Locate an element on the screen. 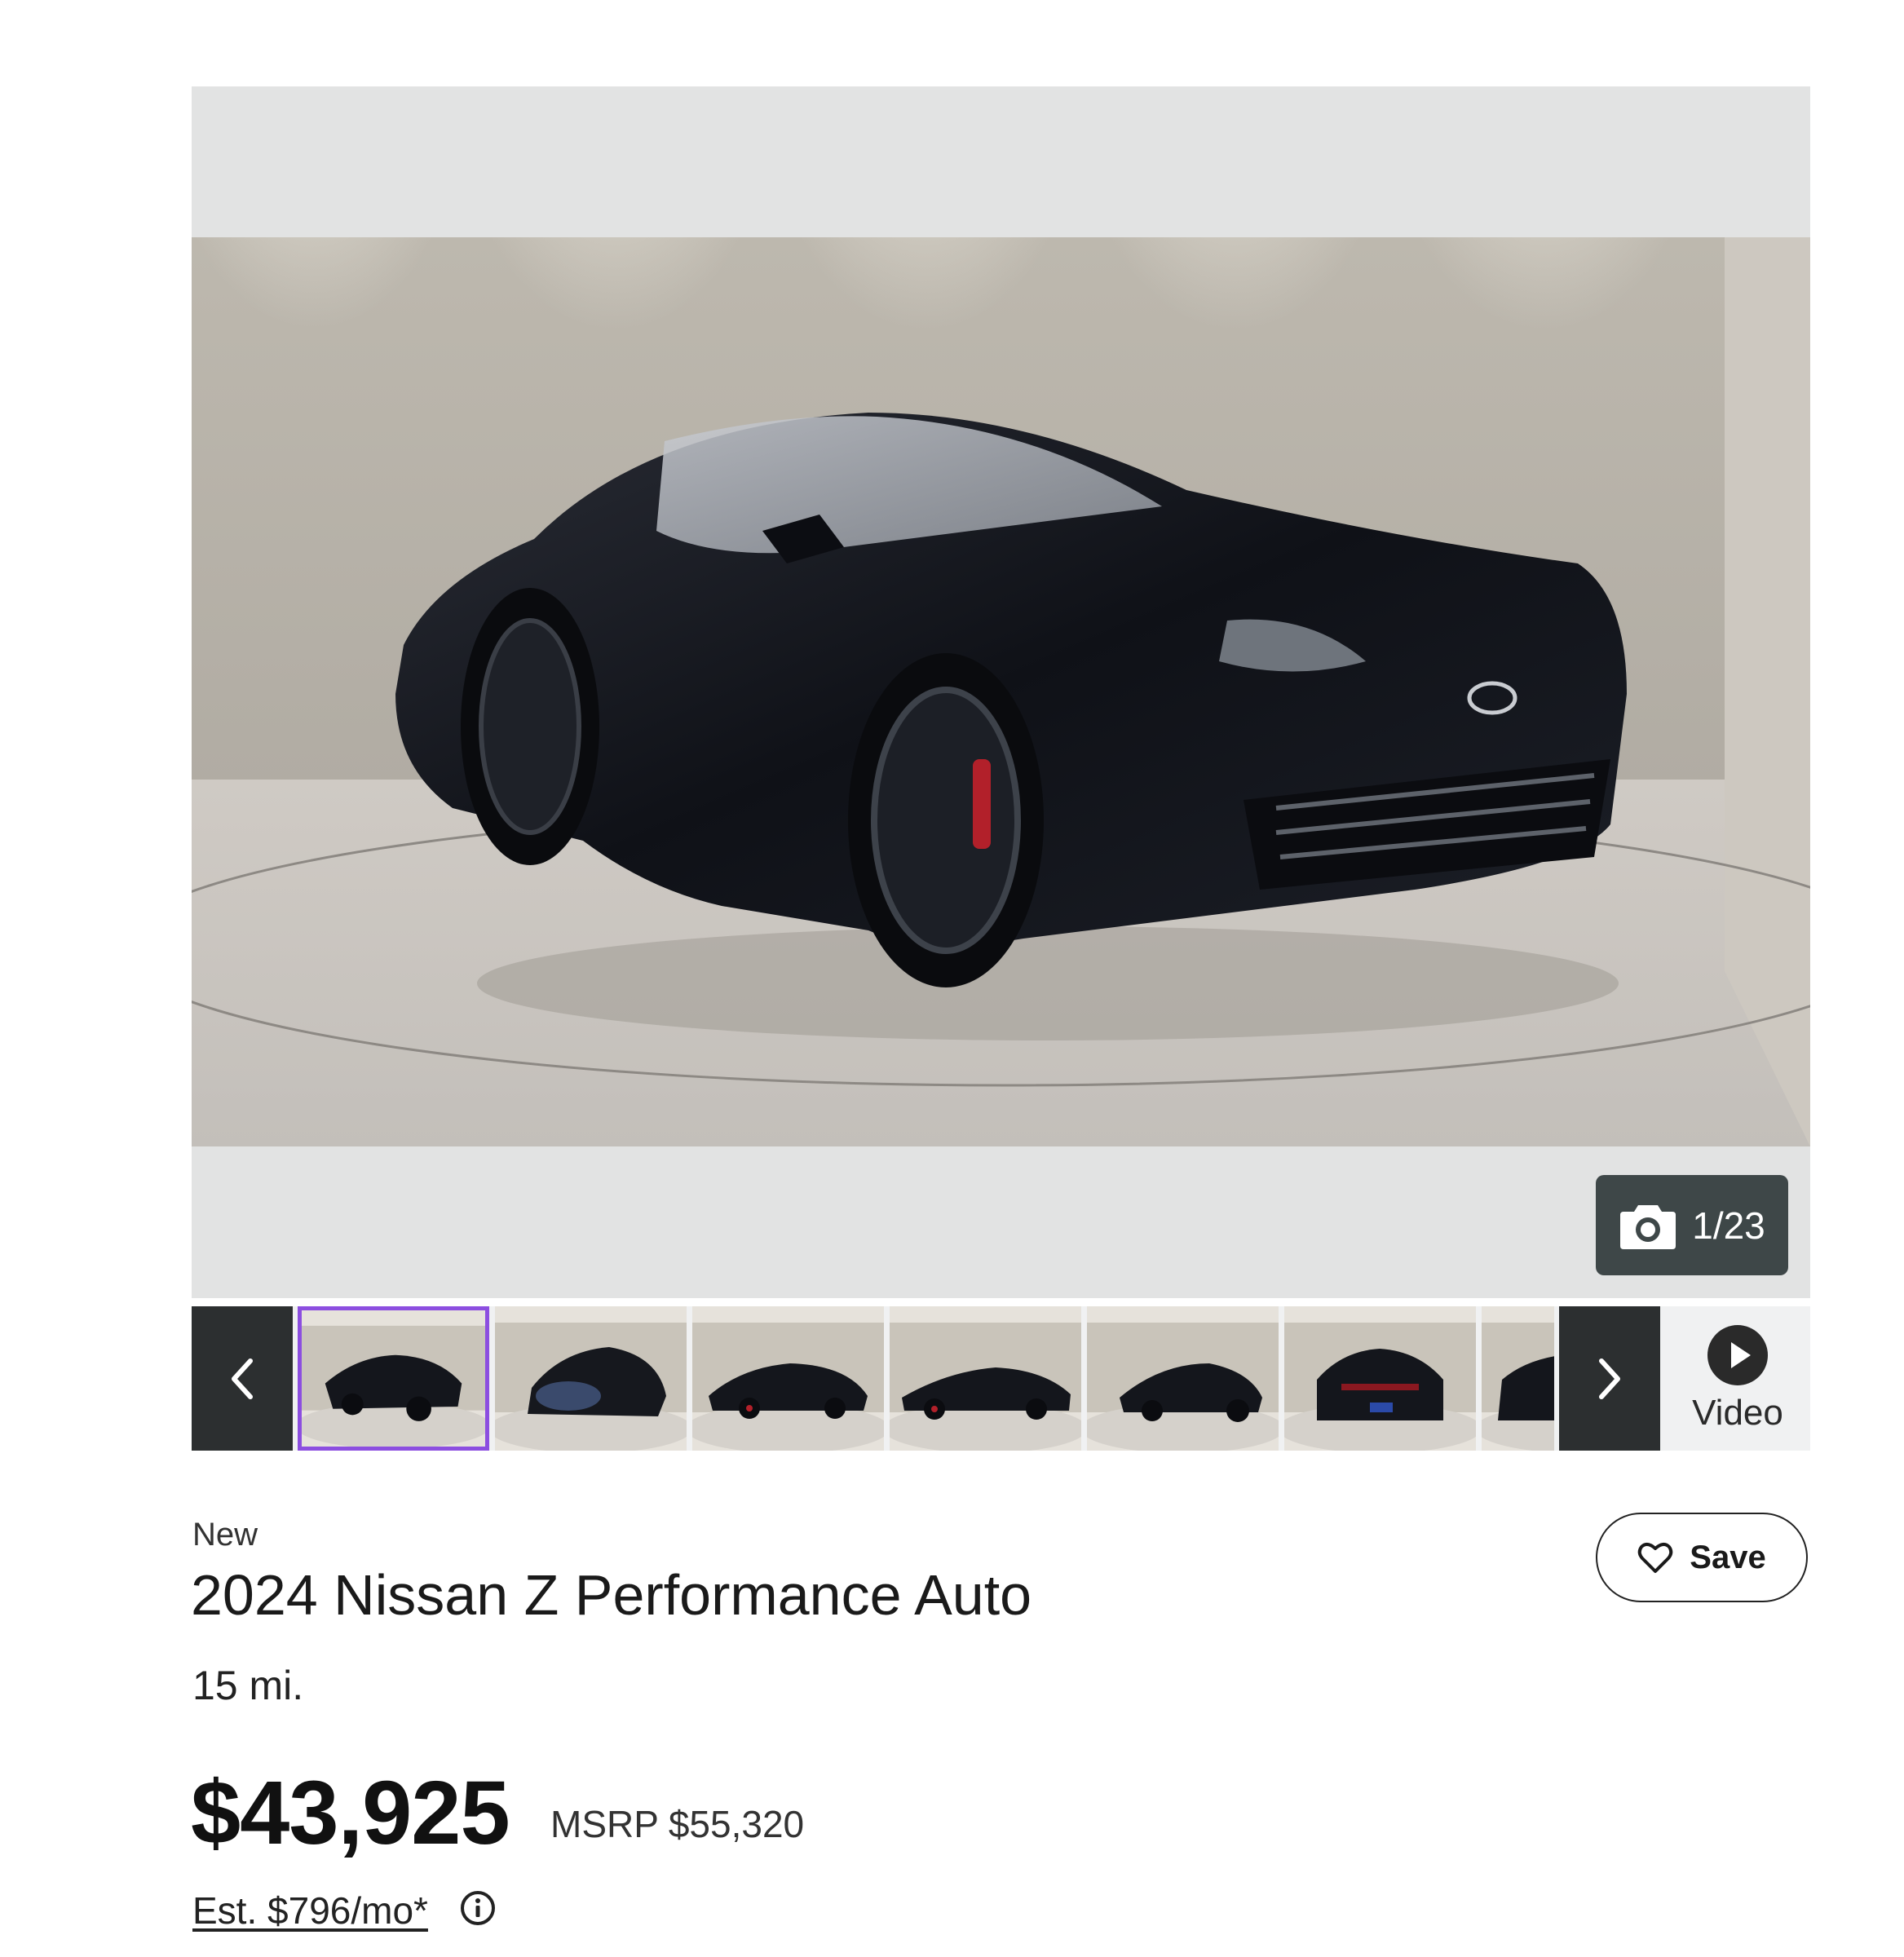  thumbnail-strip: Video is located at coordinates (1001, 1379).